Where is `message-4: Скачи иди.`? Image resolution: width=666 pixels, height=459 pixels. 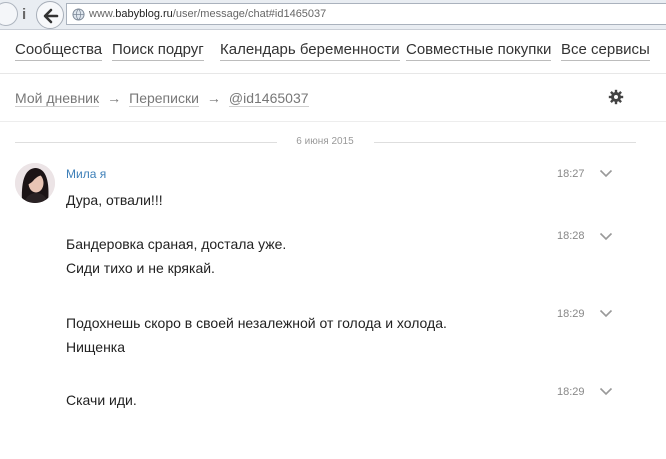
message-4: Скачи иди. is located at coordinates (101, 400).